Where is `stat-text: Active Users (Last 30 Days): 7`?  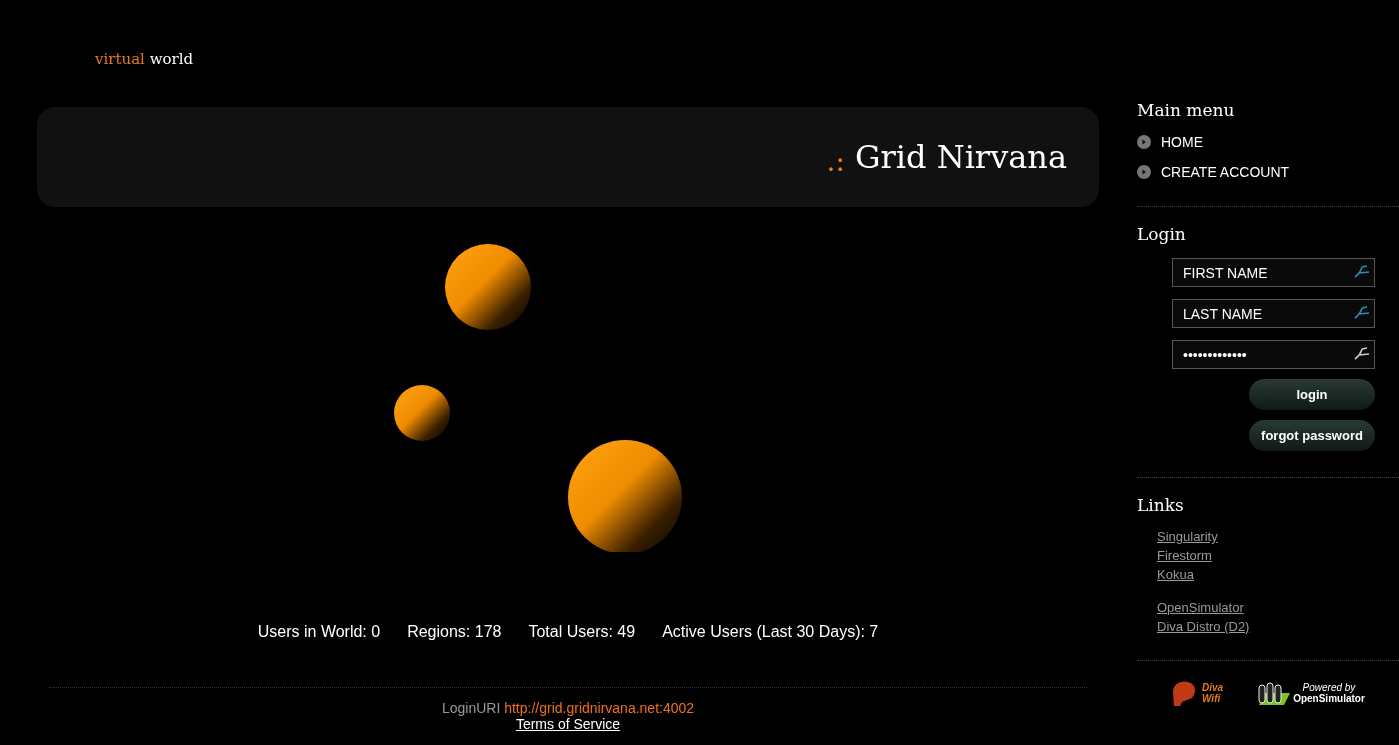
stat-text: Active Users (Last 30 Days): 7 is located at coordinates (770, 632).